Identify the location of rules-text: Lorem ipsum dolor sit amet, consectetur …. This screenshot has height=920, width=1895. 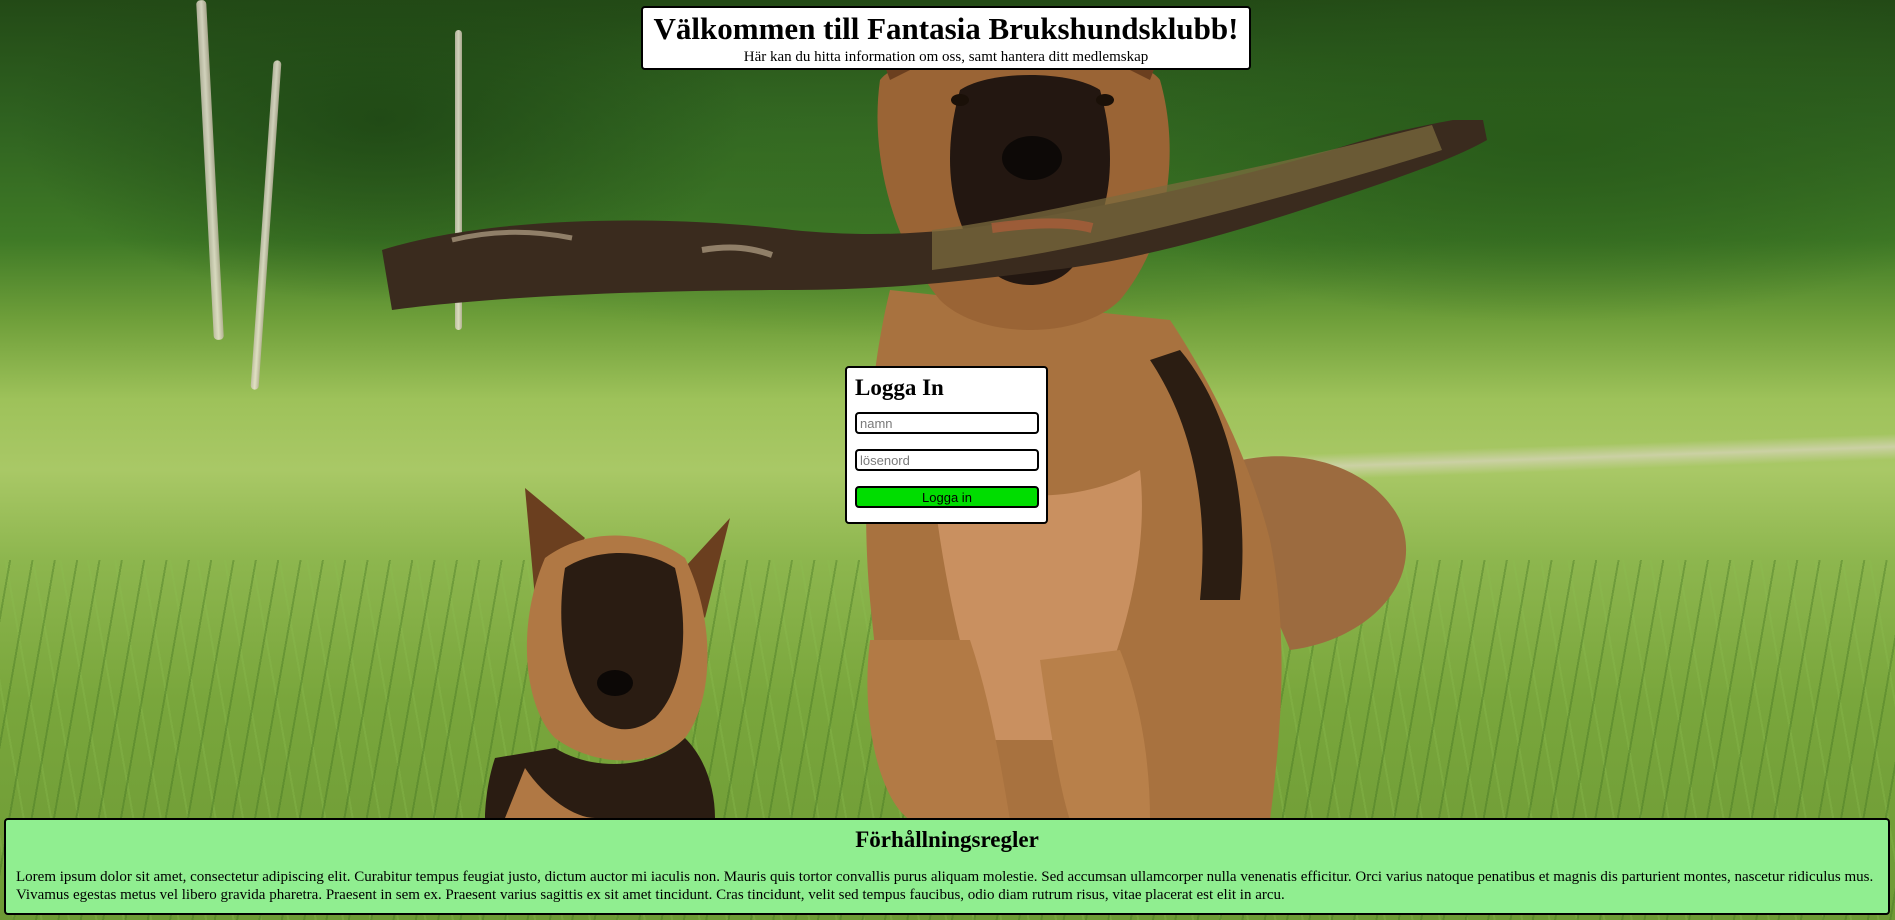
(945, 886).